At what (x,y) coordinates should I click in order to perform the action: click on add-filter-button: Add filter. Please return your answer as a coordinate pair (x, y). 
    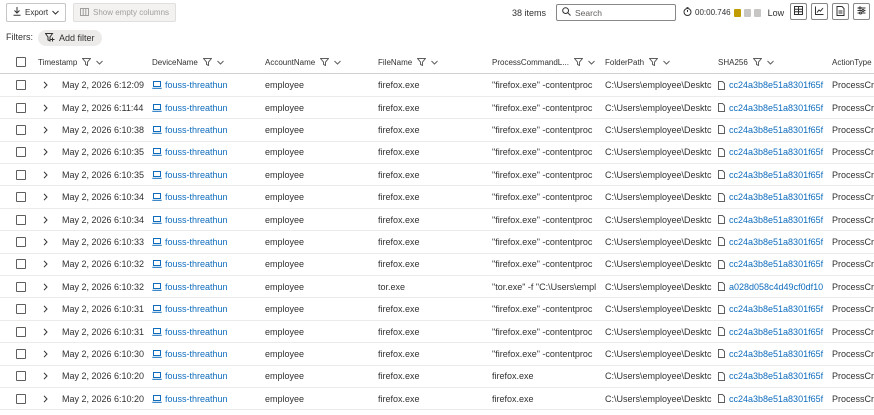
    Looking at the image, I should click on (70, 38).